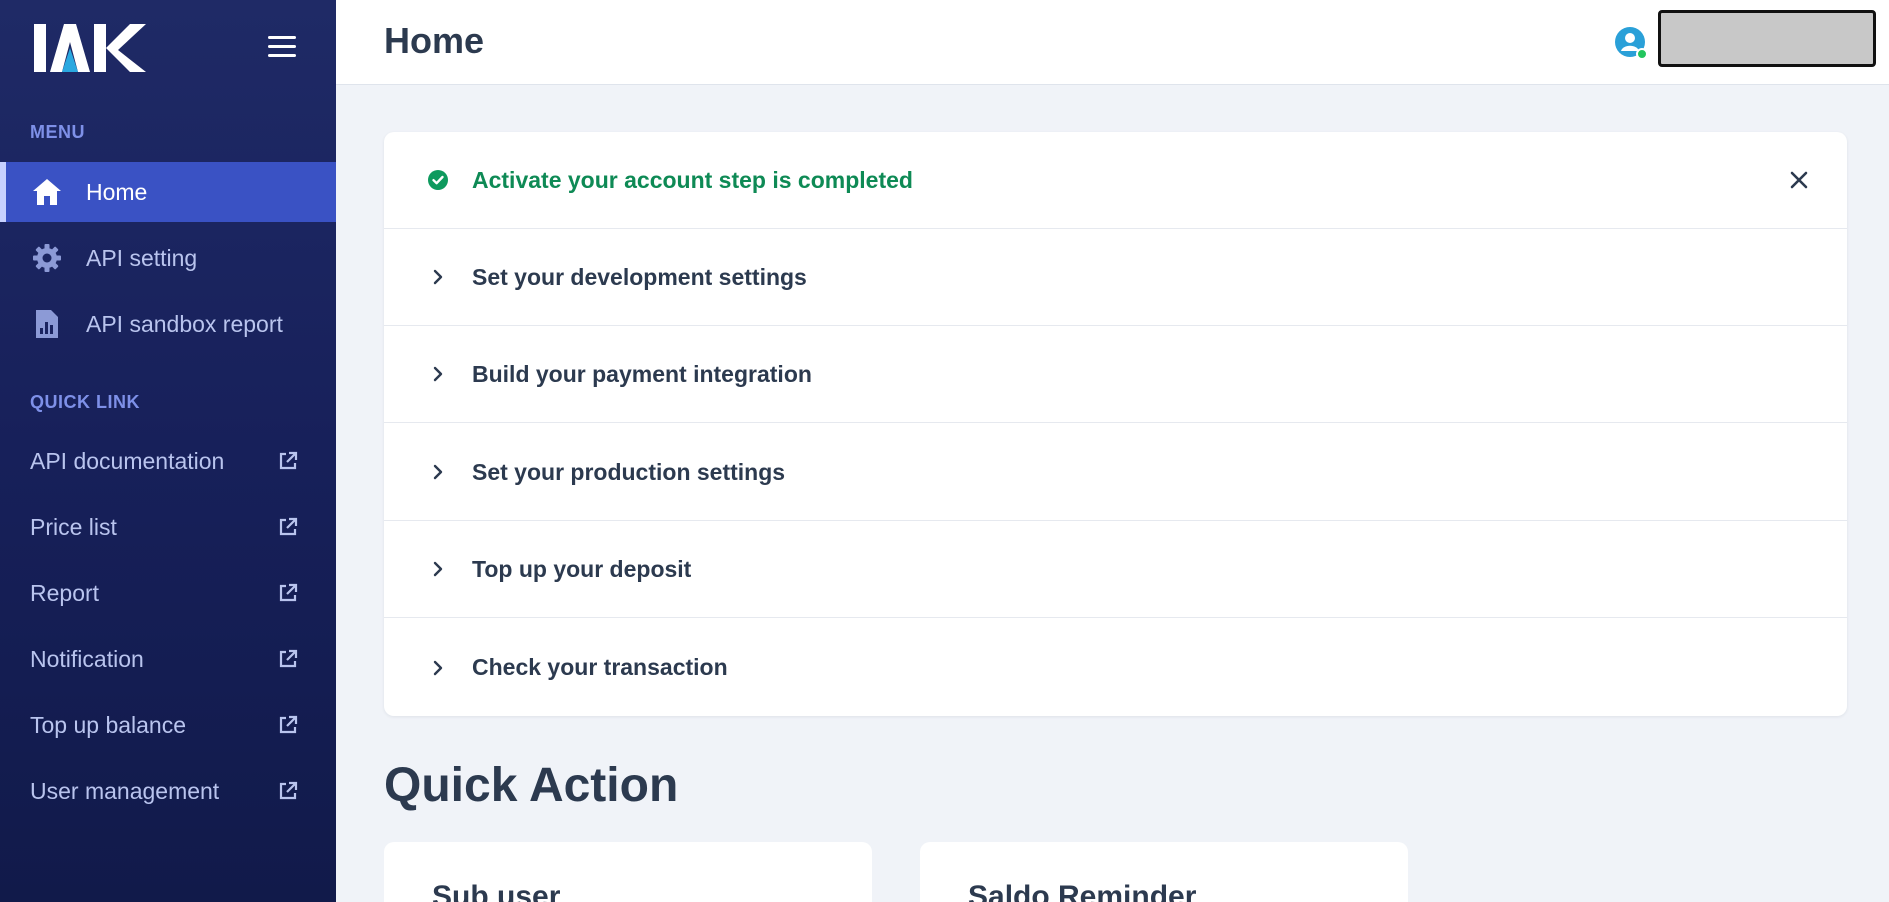  Describe the element at coordinates (434, 40) in the screenshot. I see `page-title: Home` at that location.